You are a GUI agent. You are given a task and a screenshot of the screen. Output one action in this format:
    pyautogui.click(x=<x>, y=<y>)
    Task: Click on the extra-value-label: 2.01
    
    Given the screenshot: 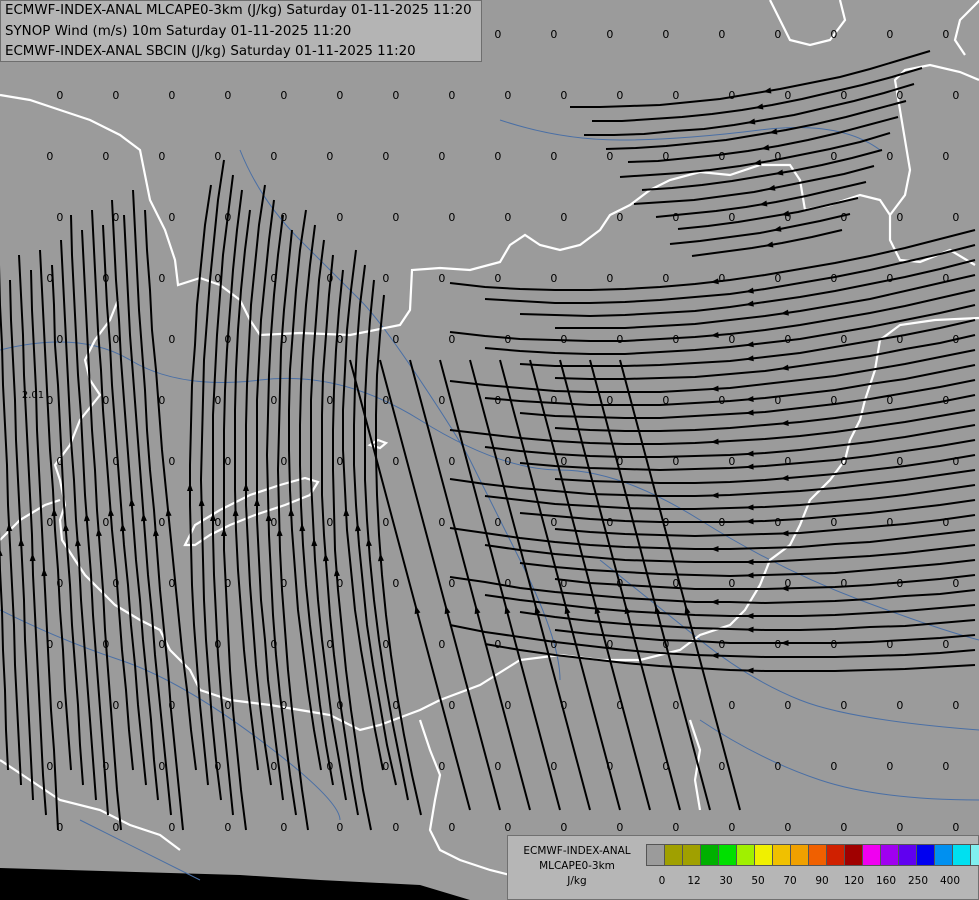 What is the action you would take?
    pyautogui.click(x=33, y=395)
    